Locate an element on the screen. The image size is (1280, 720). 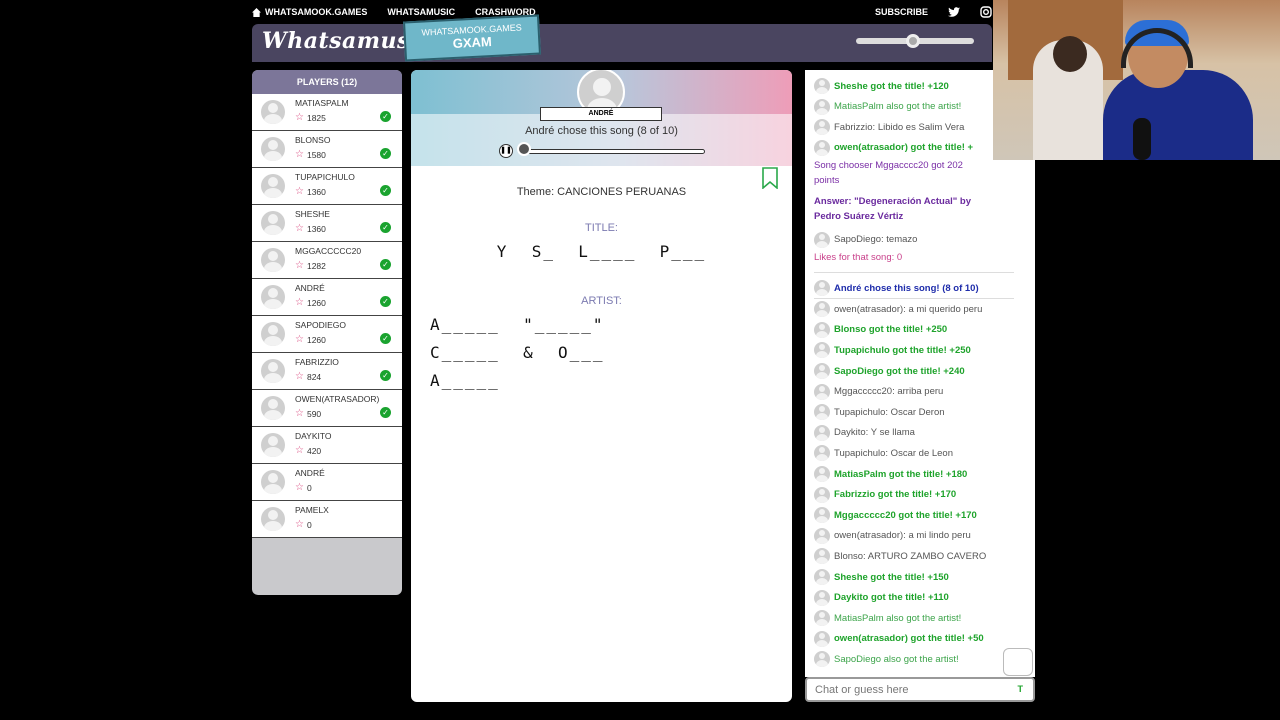
player-row: TUPAPICHULO ☆ 1360 ✓ is located at coordinates (327, 186).